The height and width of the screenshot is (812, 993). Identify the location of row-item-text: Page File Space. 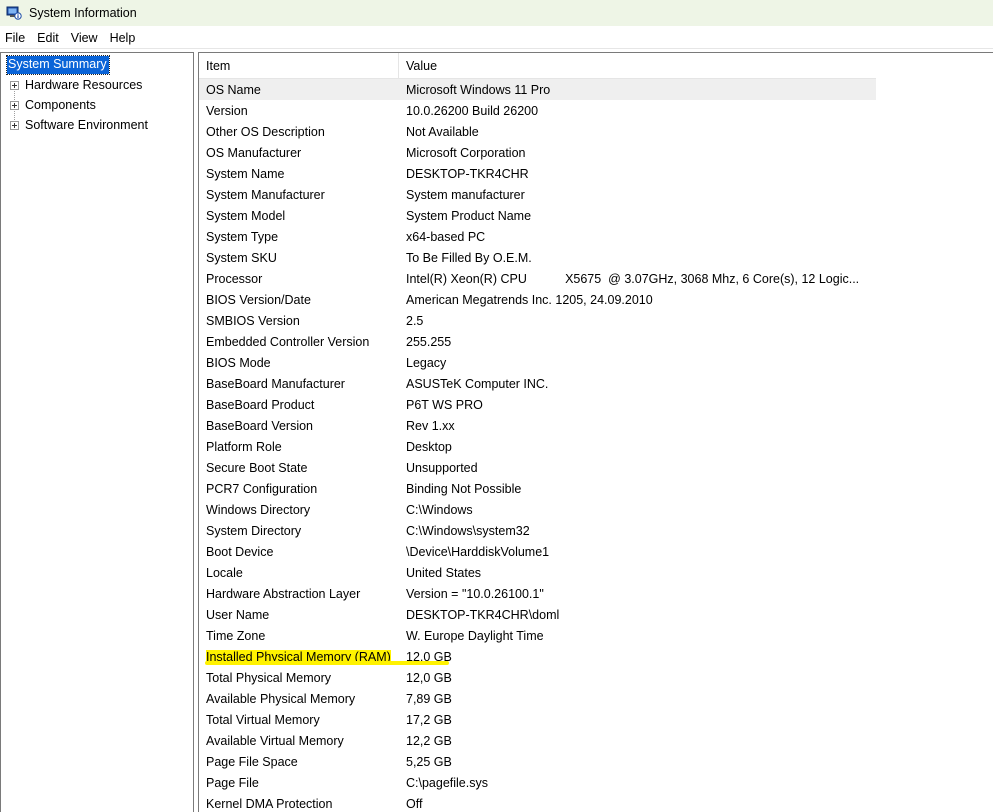
(252, 761).